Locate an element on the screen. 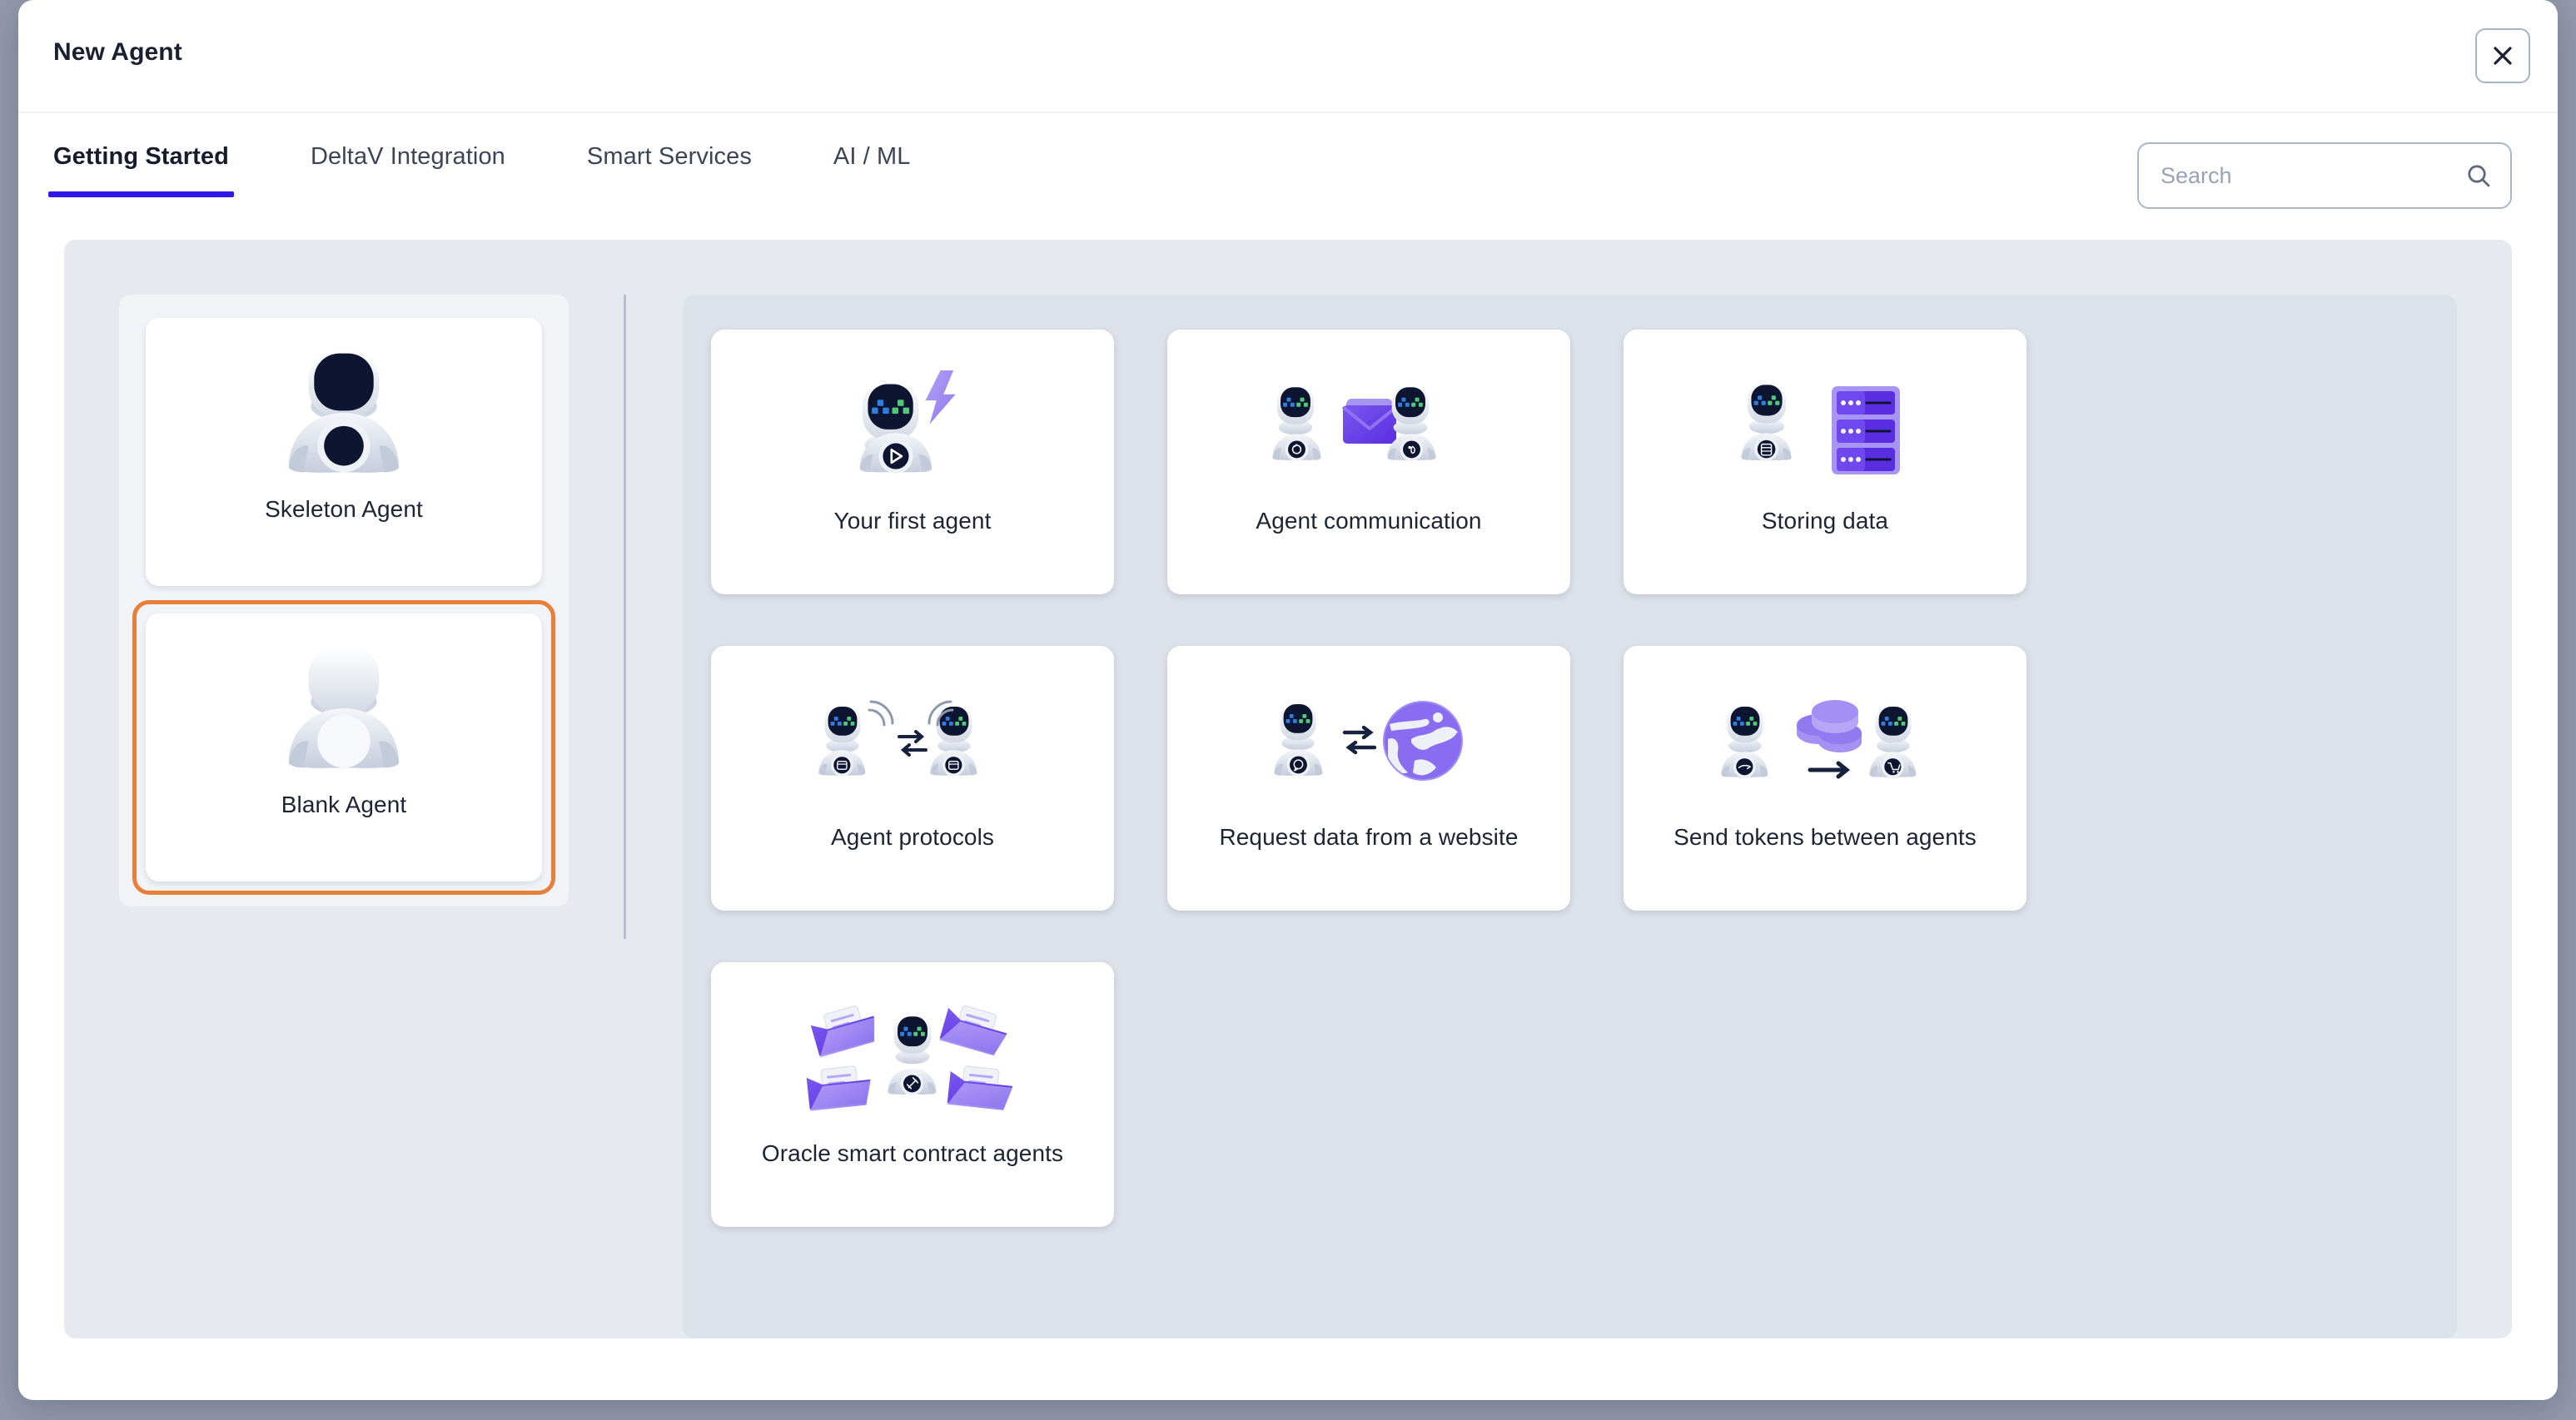 This screenshot has height=1420, width=2576. close-icon is located at coordinates (2503, 56).